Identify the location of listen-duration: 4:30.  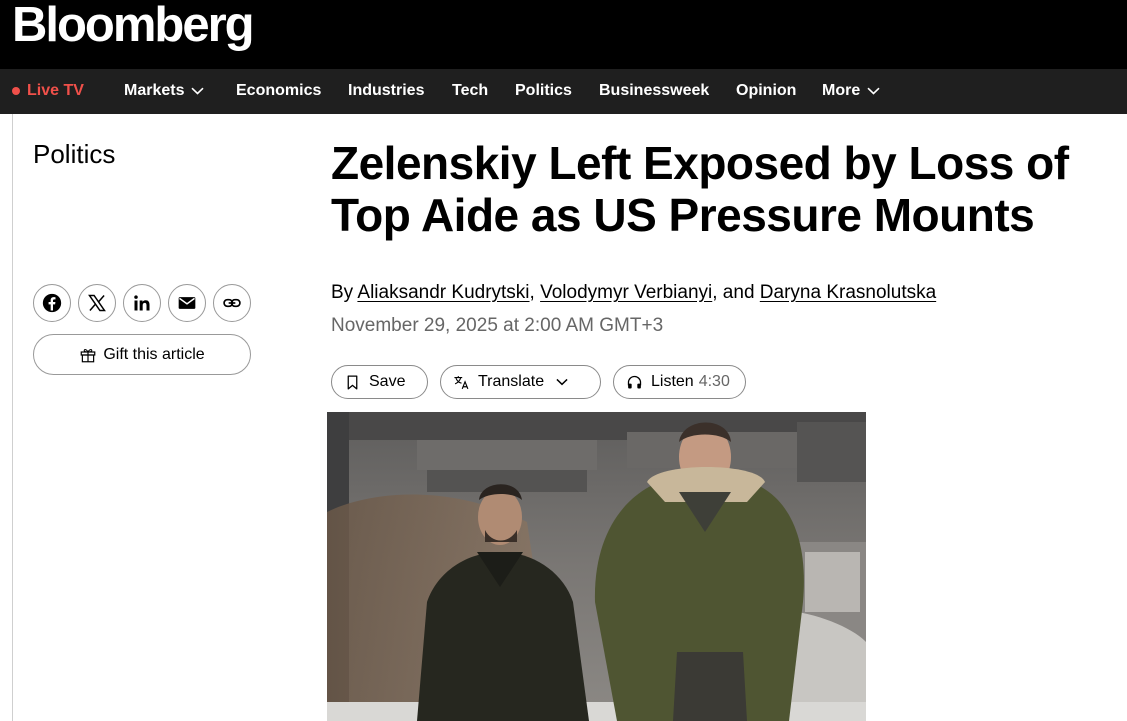
(714, 381).